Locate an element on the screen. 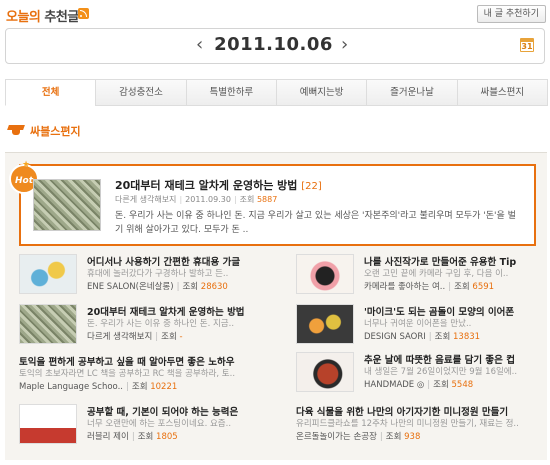 This screenshot has width=550, height=465. post-excerpt: 오랜 고민 끝에 카메라 구입 후, 다음 이.. is located at coordinates (436, 274).